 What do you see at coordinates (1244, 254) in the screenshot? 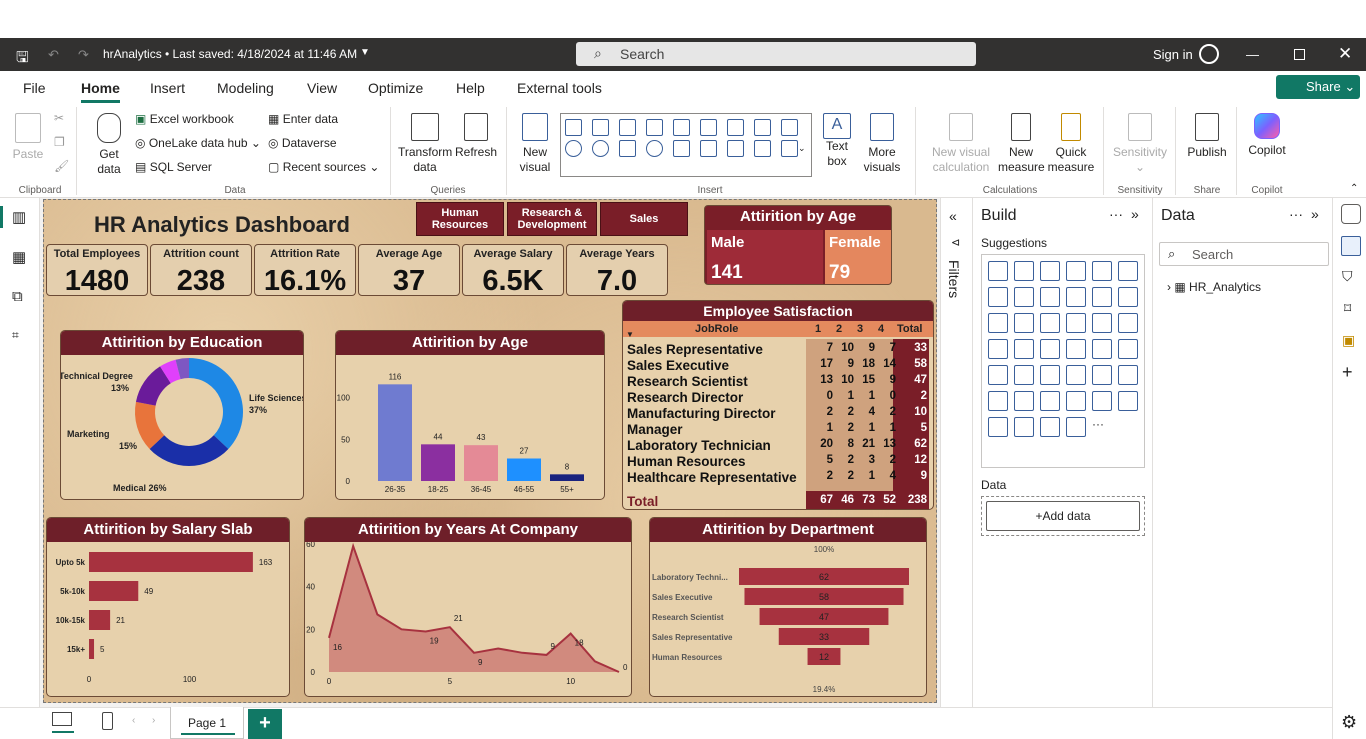
I see `data-search-input: ⌕ Search` at bounding box center [1244, 254].